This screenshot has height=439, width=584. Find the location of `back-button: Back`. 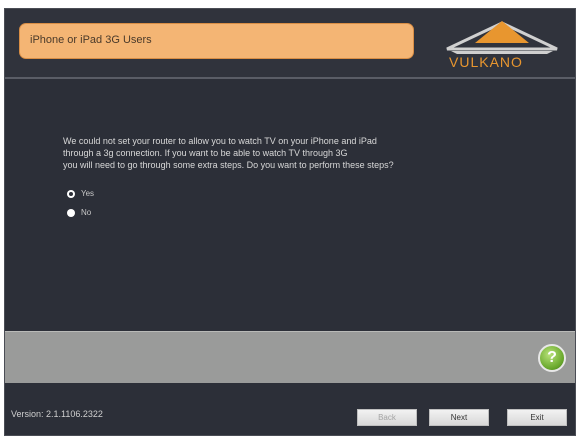

back-button: Back is located at coordinates (387, 417).